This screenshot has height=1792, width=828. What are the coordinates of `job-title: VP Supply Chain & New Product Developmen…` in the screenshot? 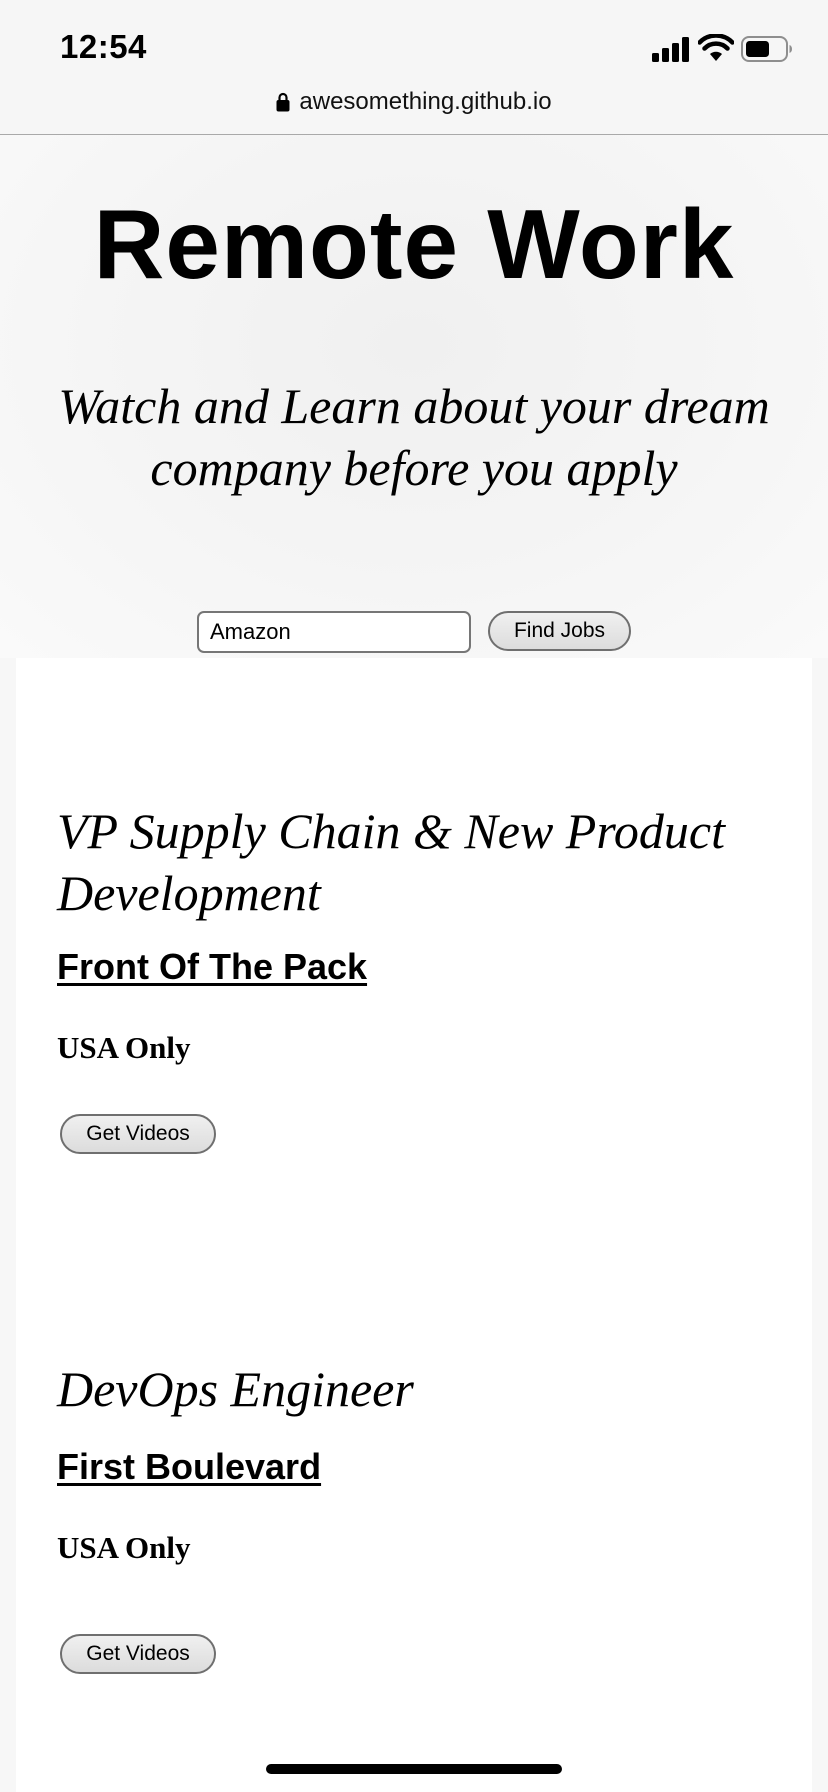 It's located at (391, 862).